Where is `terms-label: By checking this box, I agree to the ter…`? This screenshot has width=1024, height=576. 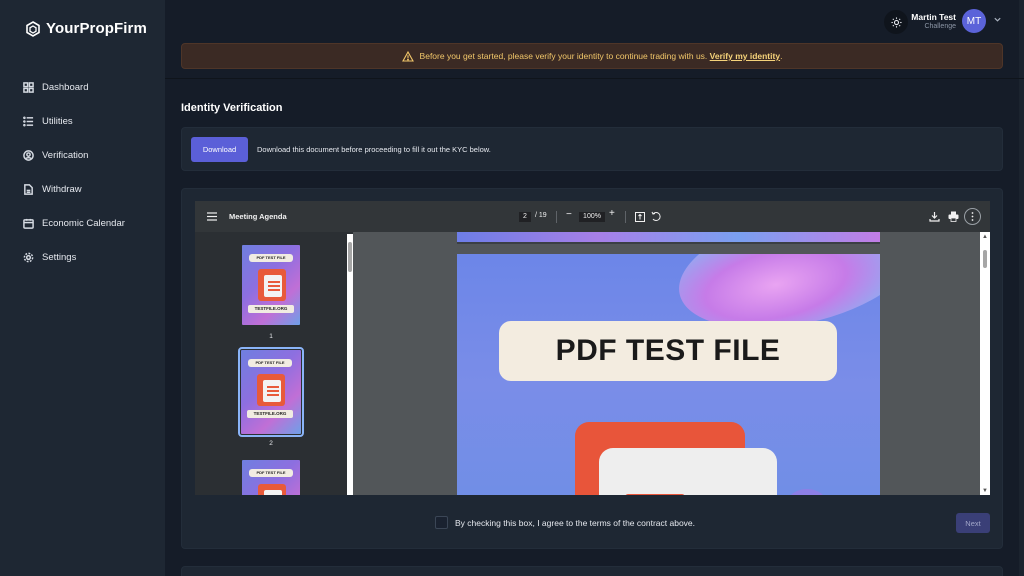
terms-label: By checking this box, I agree to the ter… is located at coordinates (575, 523).